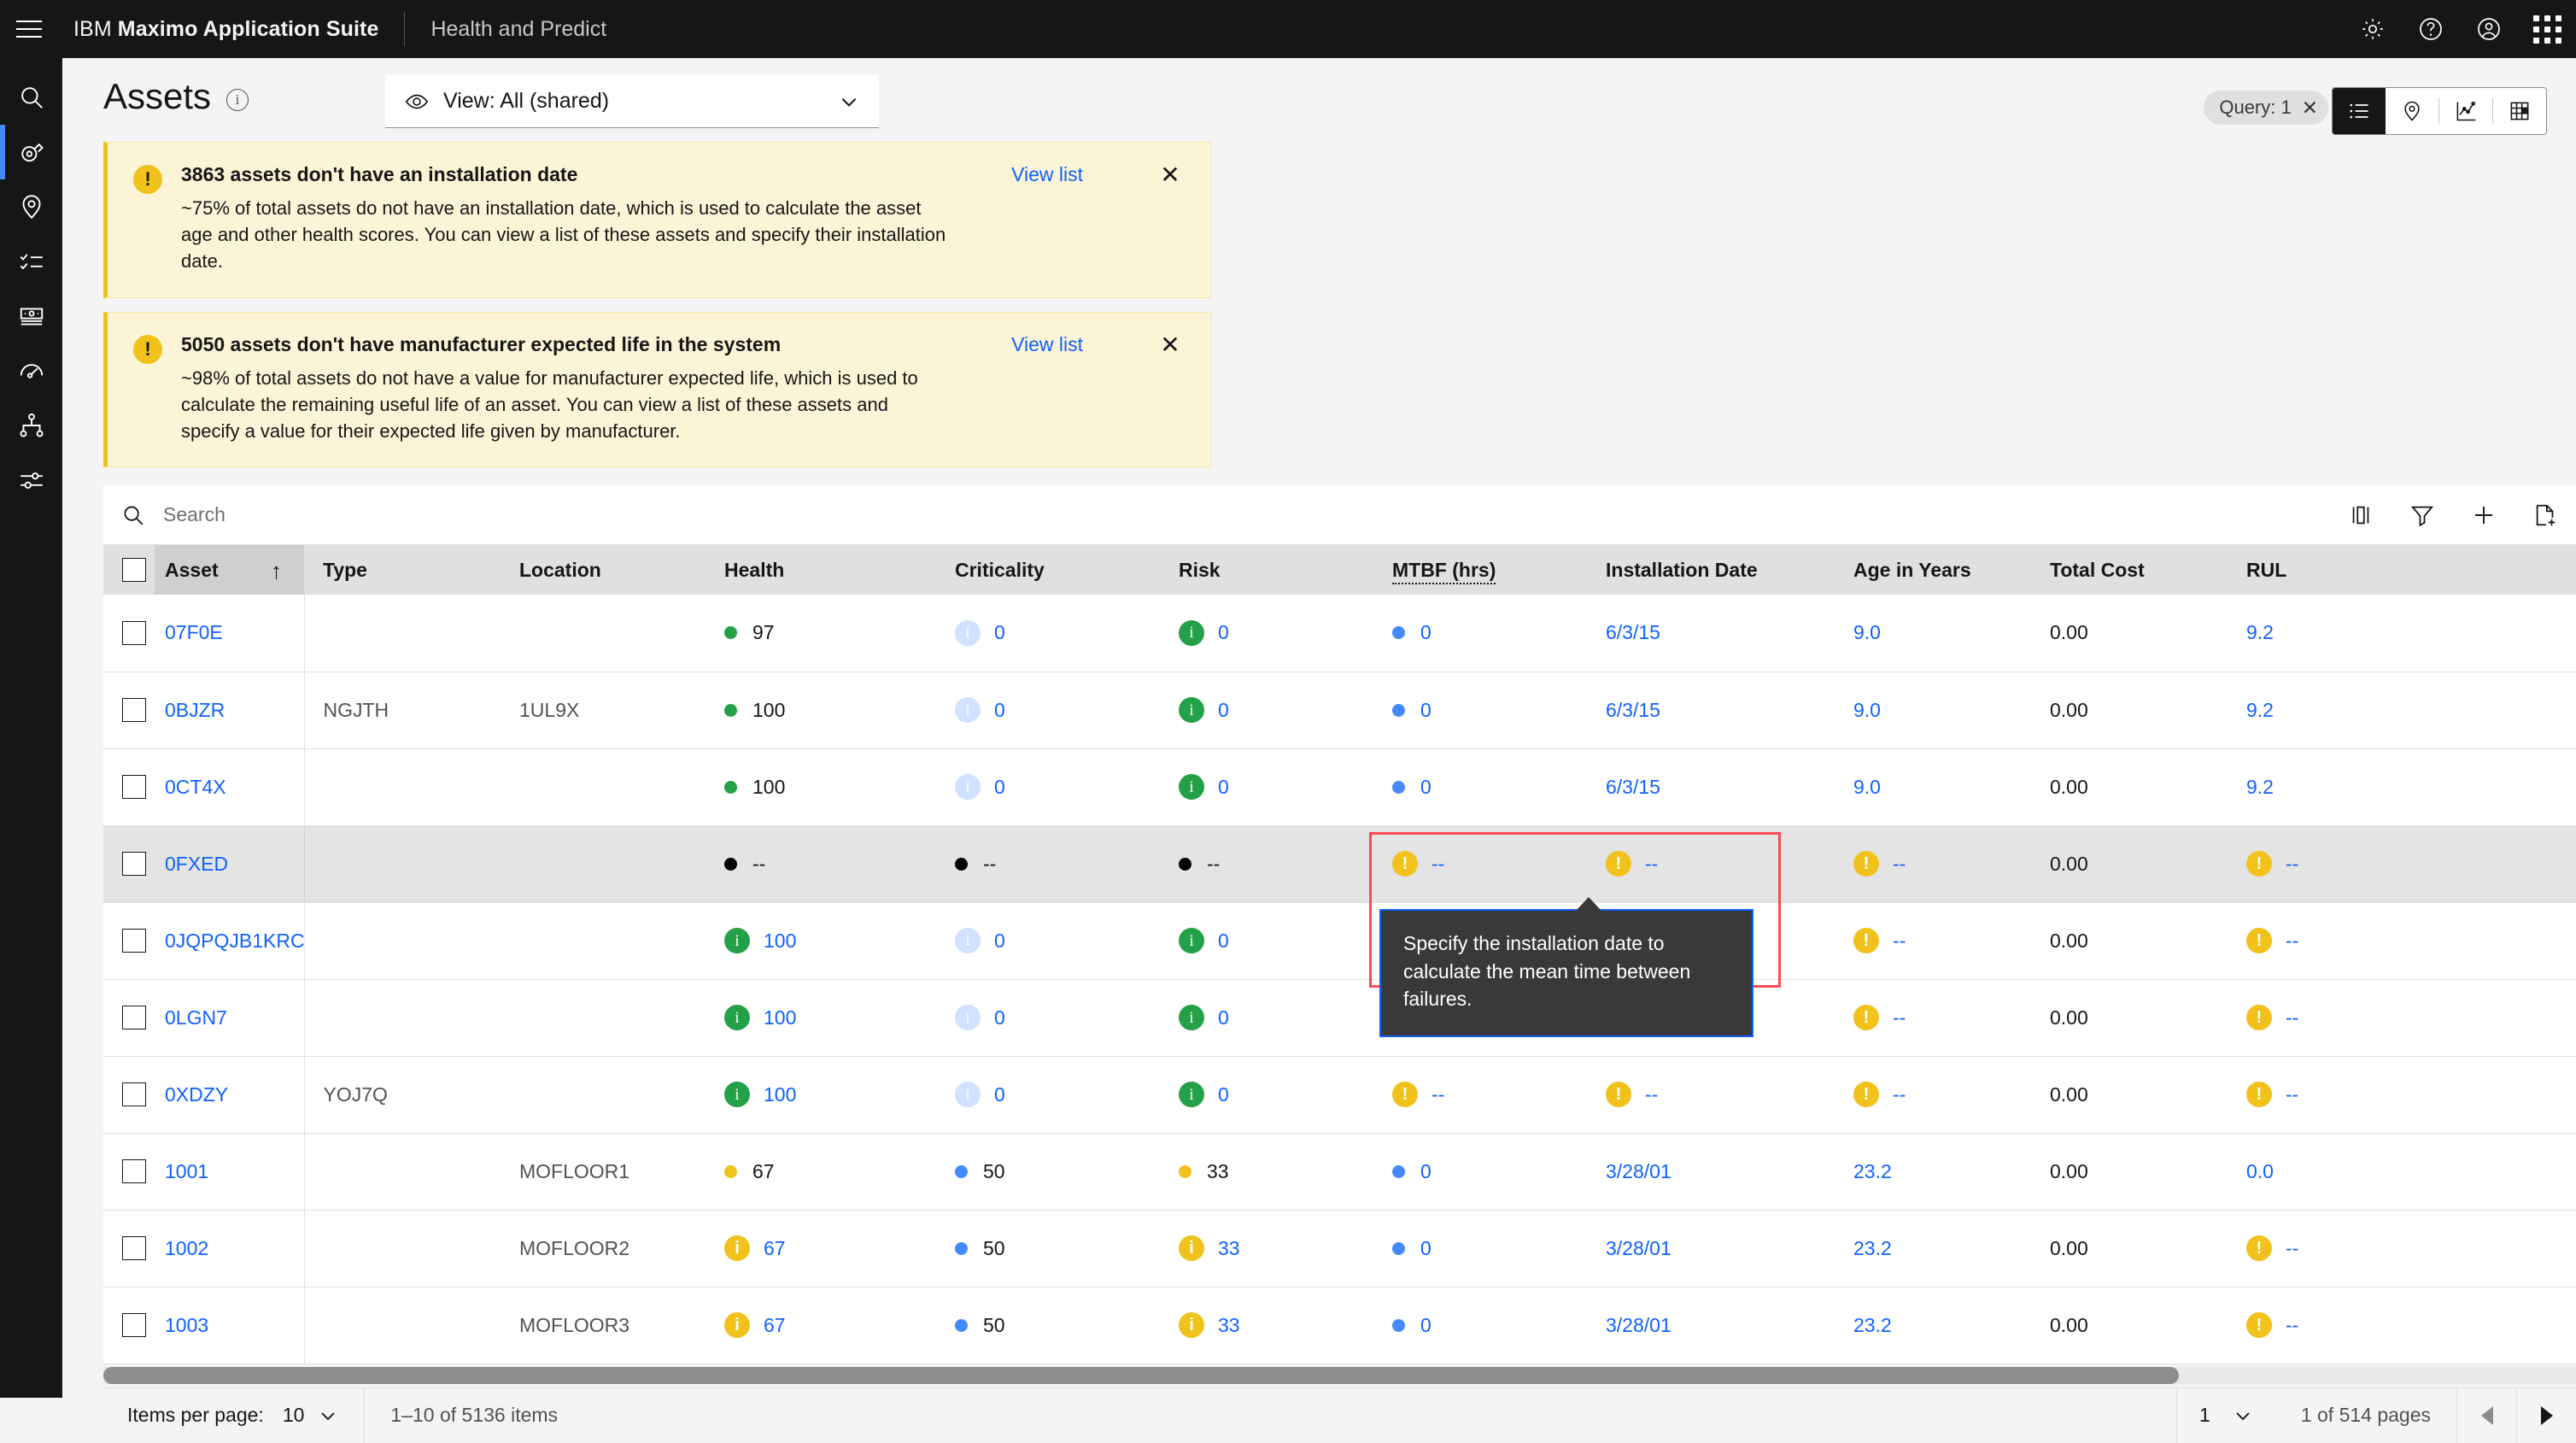 The height and width of the screenshot is (1443, 2576). What do you see at coordinates (31, 370) in the screenshot?
I see `sidebar-item-meters` at bounding box center [31, 370].